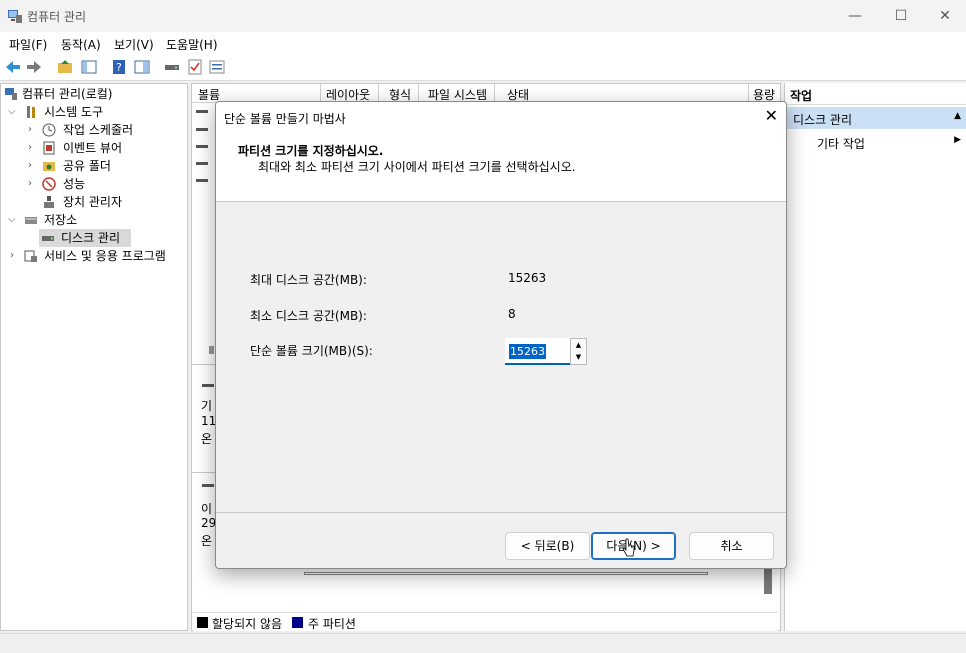 The image size is (966, 653). I want to click on disk1-label: 기, so click(207, 406).